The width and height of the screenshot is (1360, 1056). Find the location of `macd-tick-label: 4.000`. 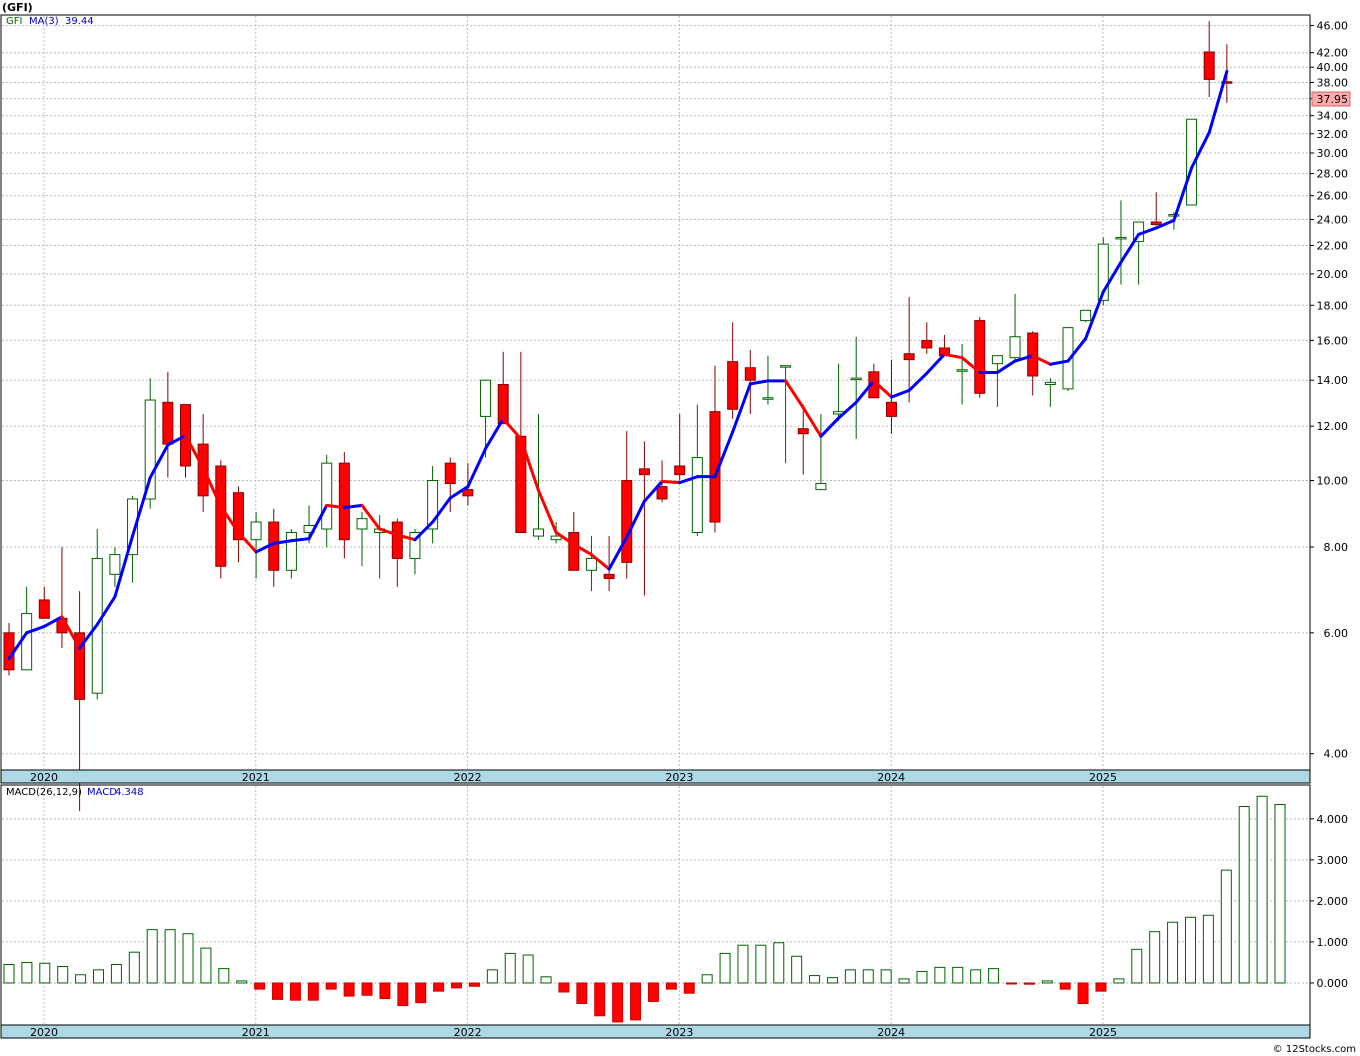

macd-tick-label: 4.000 is located at coordinates (1333, 819).